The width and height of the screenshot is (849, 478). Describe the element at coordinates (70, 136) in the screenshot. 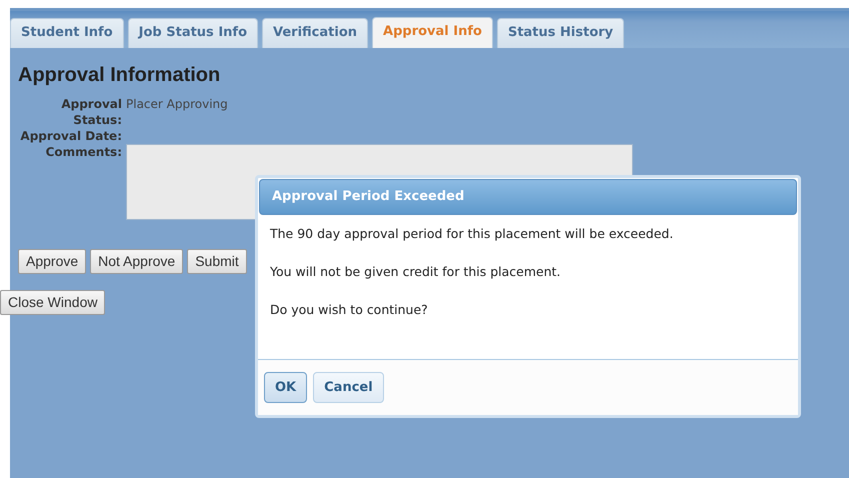

I see `field-label: Approval Date:` at that location.